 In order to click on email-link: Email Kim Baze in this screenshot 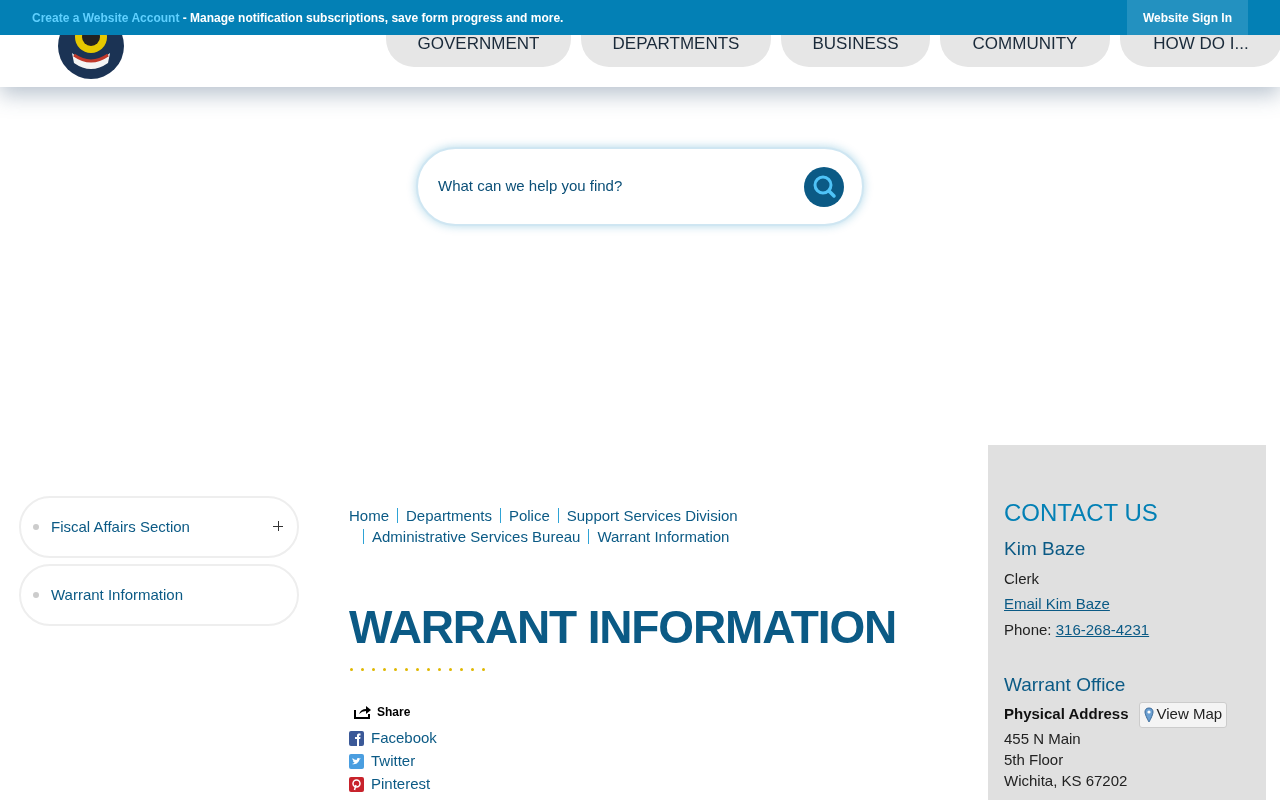, I will do `click(1135, 604)`.